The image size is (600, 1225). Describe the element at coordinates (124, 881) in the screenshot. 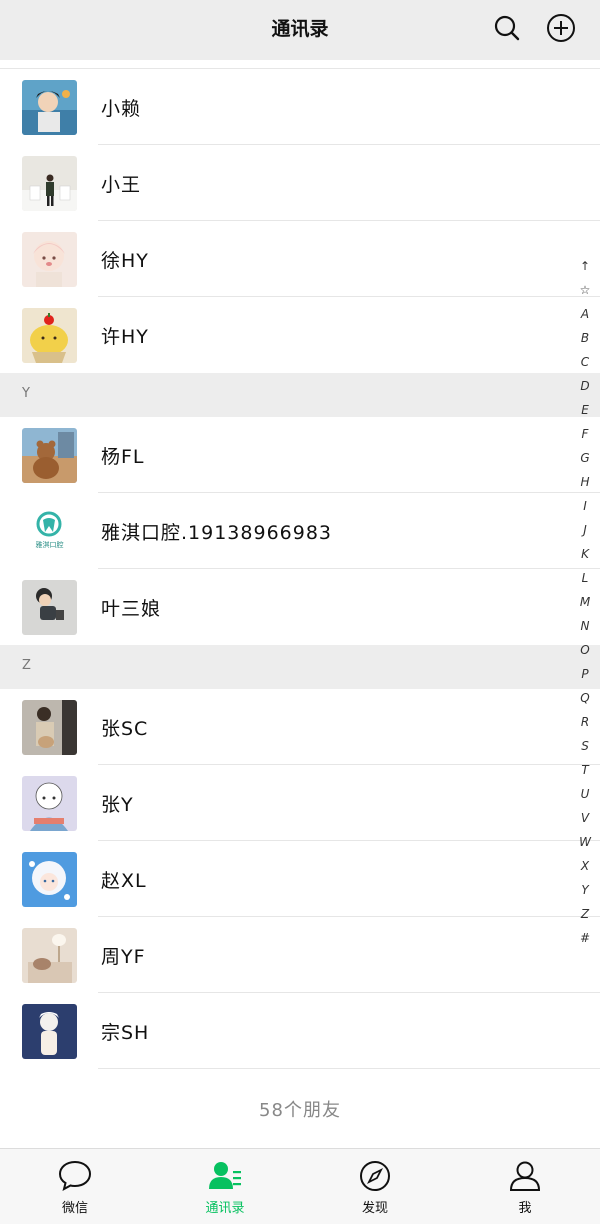

I see `contact-name: 赵XL` at that location.